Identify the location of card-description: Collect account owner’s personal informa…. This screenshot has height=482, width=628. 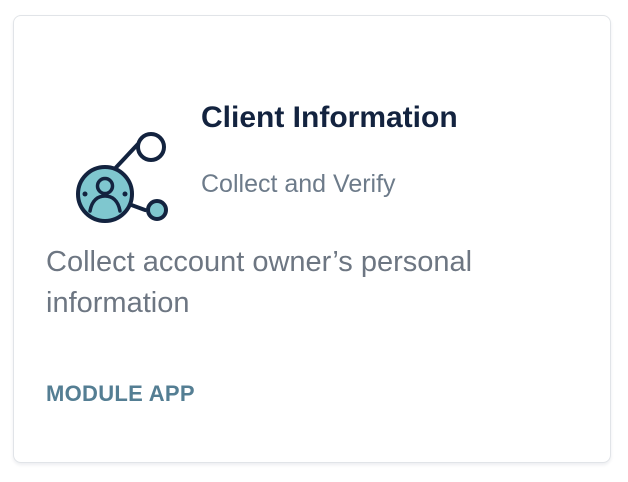
(259, 282).